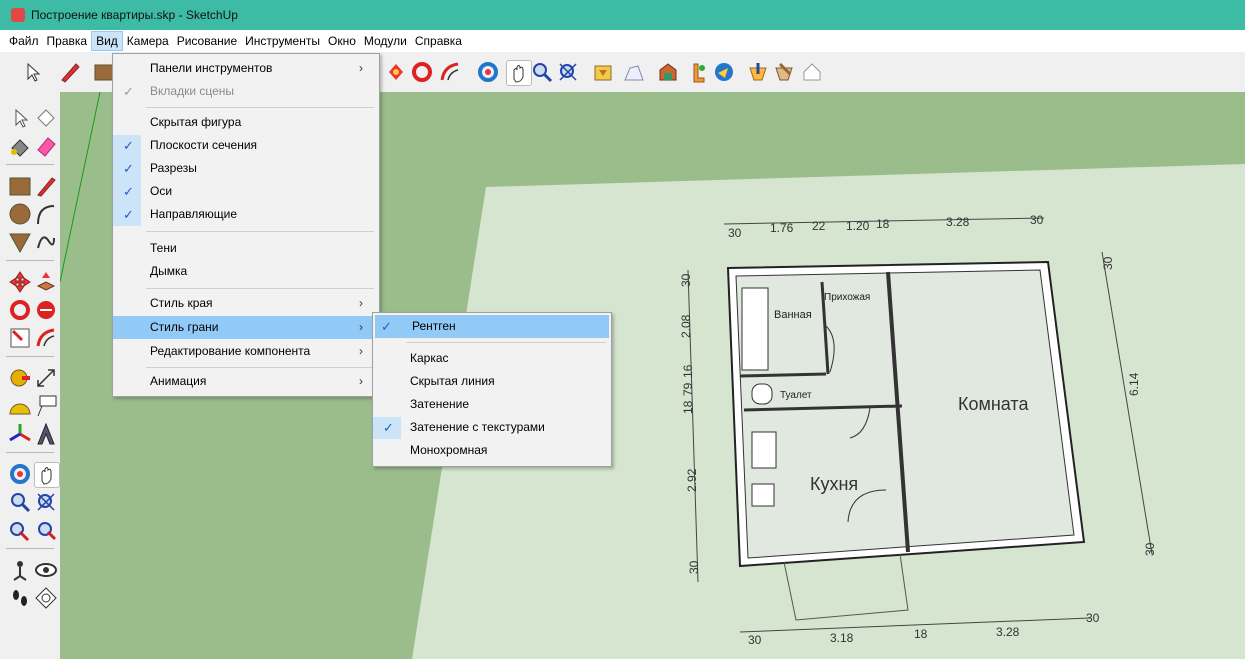 The image size is (1245, 659). What do you see at coordinates (450, 72) in the screenshot?
I see `offset-tool-icon` at bounding box center [450, 72].